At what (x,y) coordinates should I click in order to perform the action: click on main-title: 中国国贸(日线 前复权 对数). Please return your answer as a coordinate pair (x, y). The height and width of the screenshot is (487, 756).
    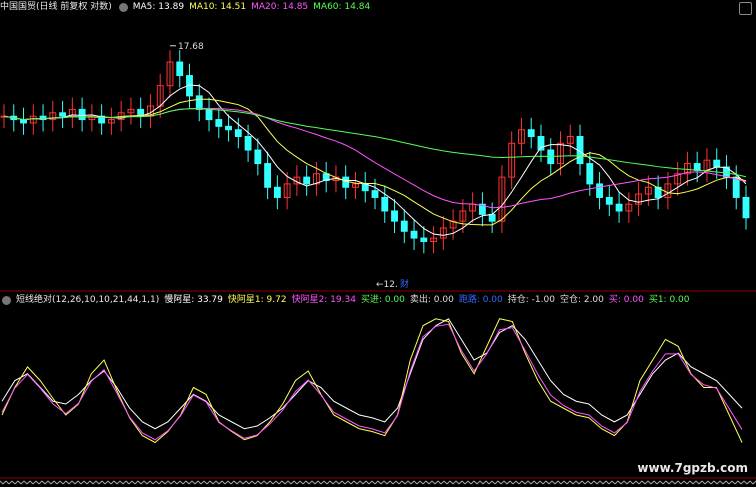
    Looking at the image, I should click on (56, 7).